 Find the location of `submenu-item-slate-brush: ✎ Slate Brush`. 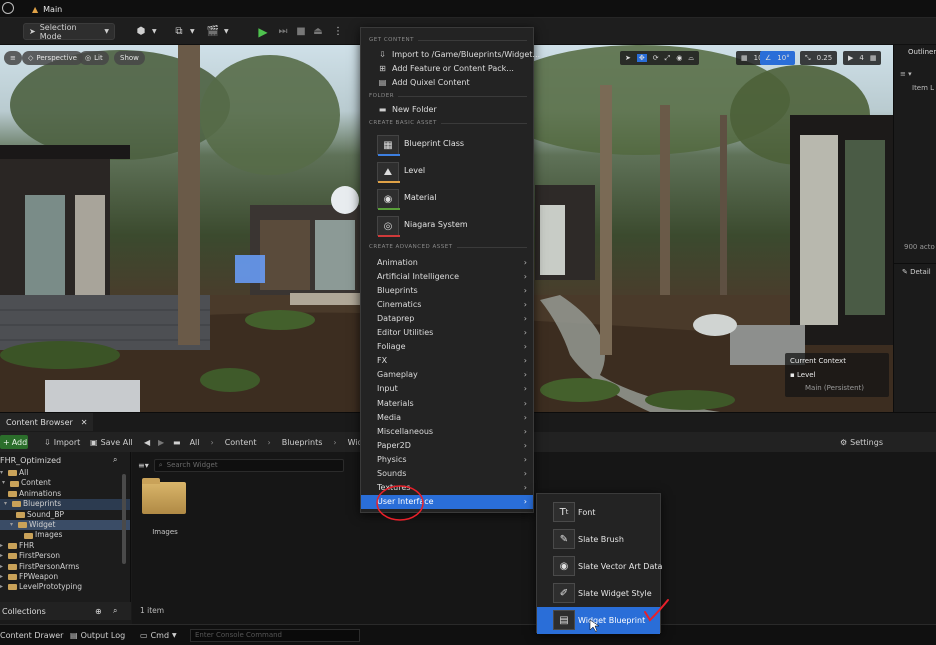

submenu-item-slate-brush: ✎ Slate Brush is located at coordinates (598, 539).